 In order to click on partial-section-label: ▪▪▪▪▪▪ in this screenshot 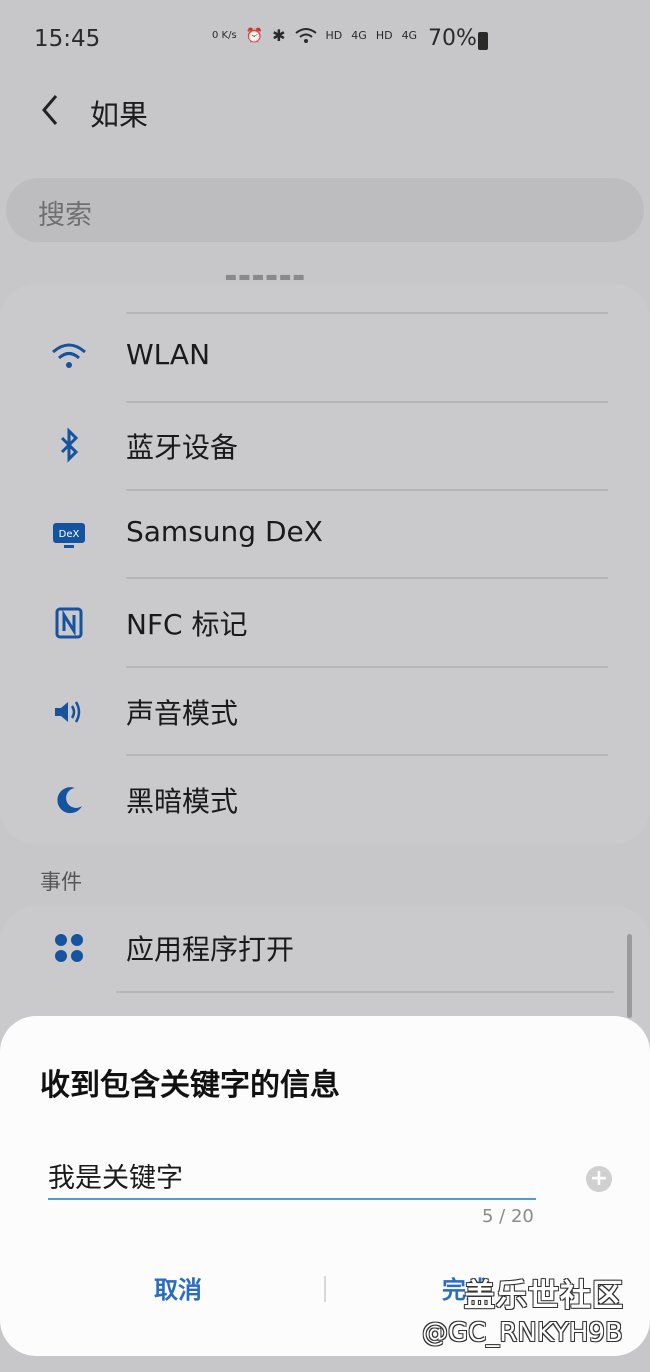, I will do `click(265, 273)`.